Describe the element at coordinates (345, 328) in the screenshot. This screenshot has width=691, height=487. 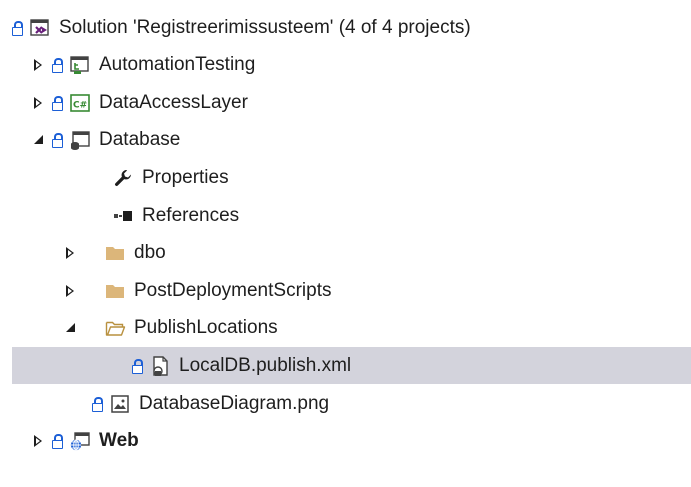
I see `tree-item-publishlocations: PublishLocations` at that location.